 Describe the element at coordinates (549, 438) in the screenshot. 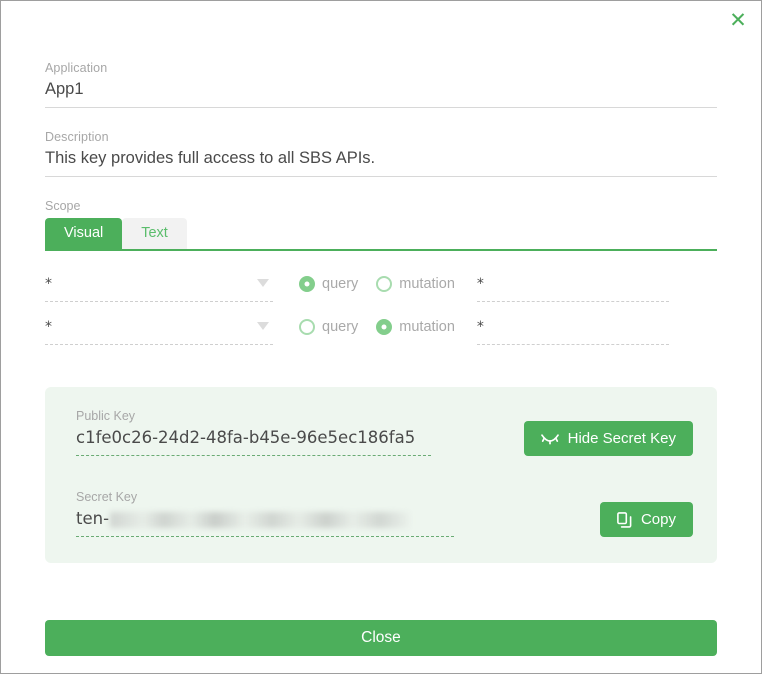

I see `eye-slash-icon` at that location.